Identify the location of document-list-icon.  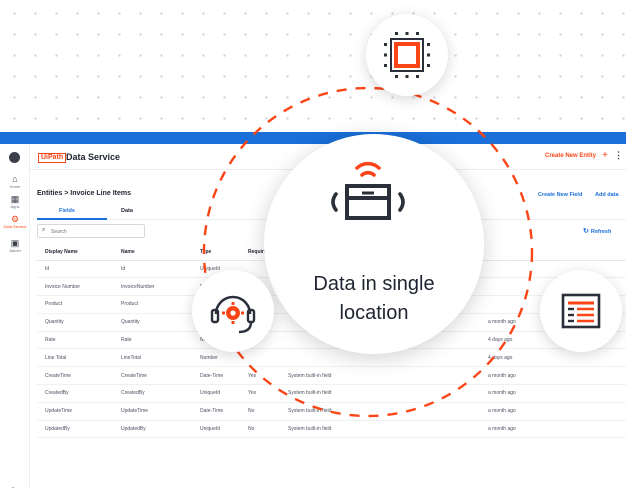
(581, 311).